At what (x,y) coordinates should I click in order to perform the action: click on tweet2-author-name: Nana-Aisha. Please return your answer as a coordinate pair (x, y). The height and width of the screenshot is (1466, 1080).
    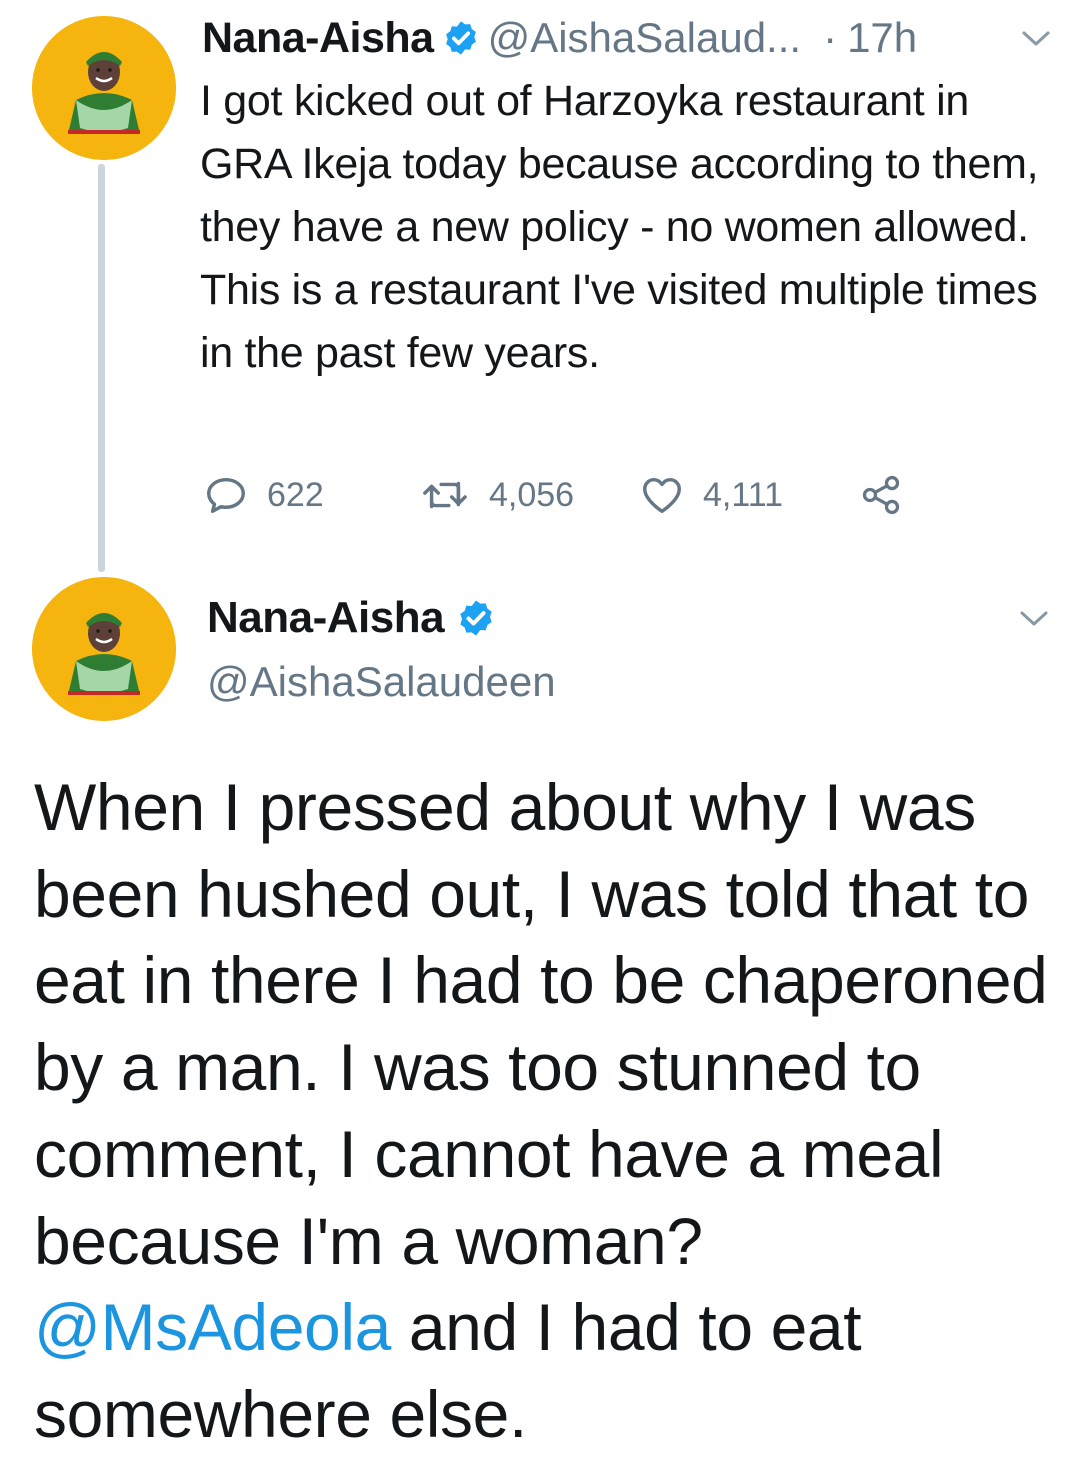
    Looking at the image, I should click on (326, 618).